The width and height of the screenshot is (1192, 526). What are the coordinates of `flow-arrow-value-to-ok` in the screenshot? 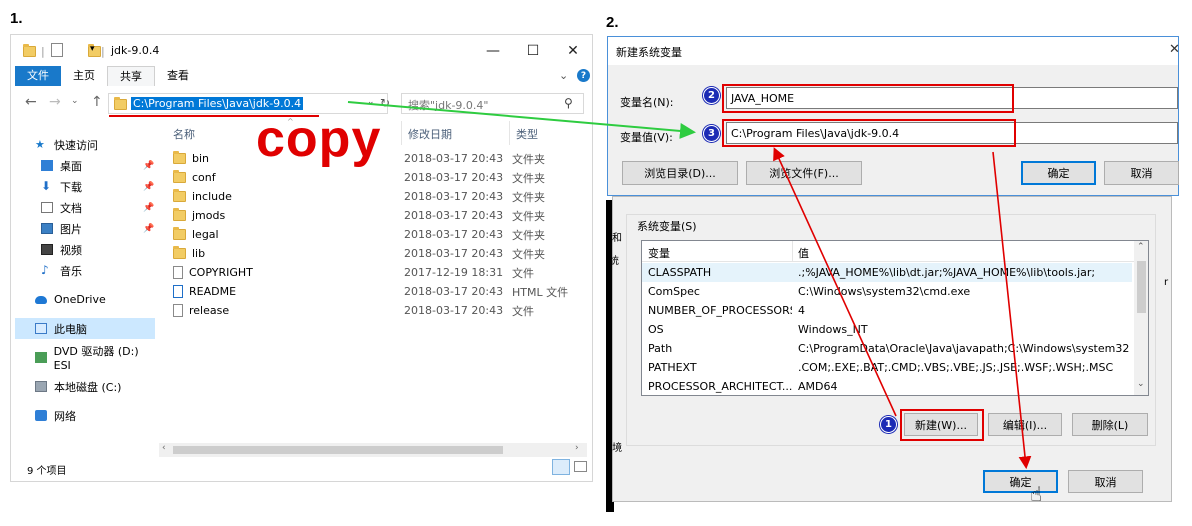 It's located at (1012, 310).